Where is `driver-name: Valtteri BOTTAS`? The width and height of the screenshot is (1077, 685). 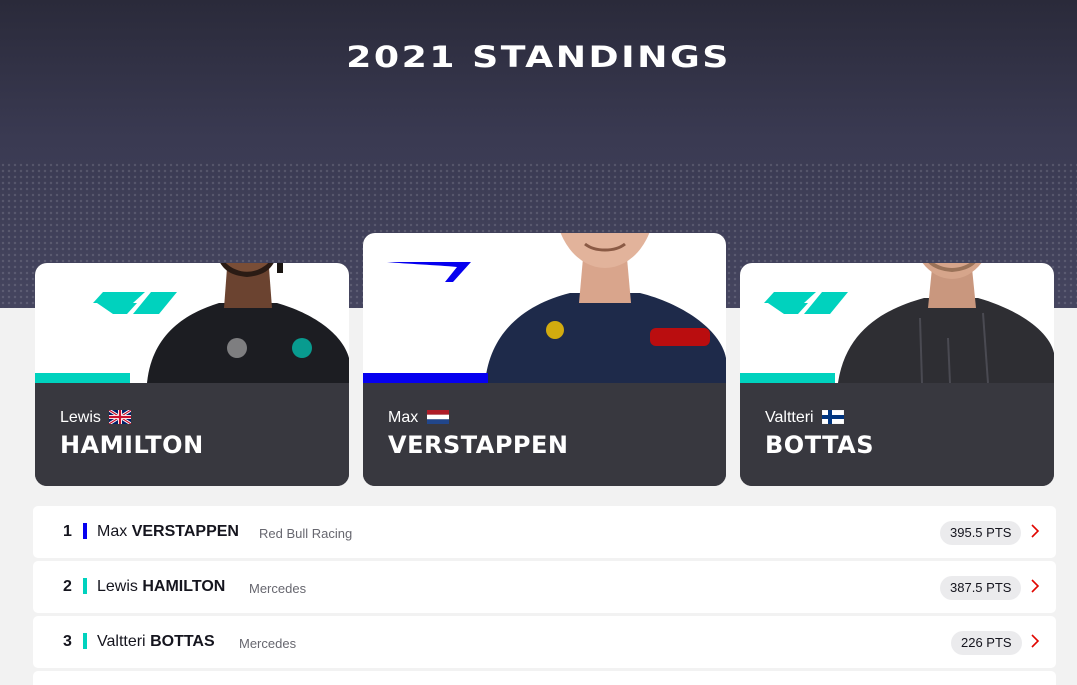 driver-name: Valtteri BOTTAS is located at coordinates (156, 642).